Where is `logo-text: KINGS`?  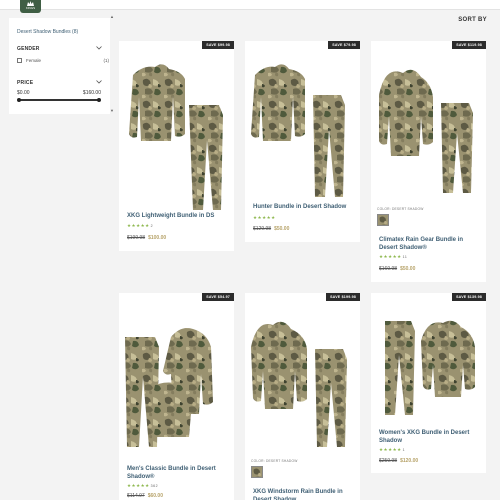
logo-text: KINGS is located at coordinates (30, 8).